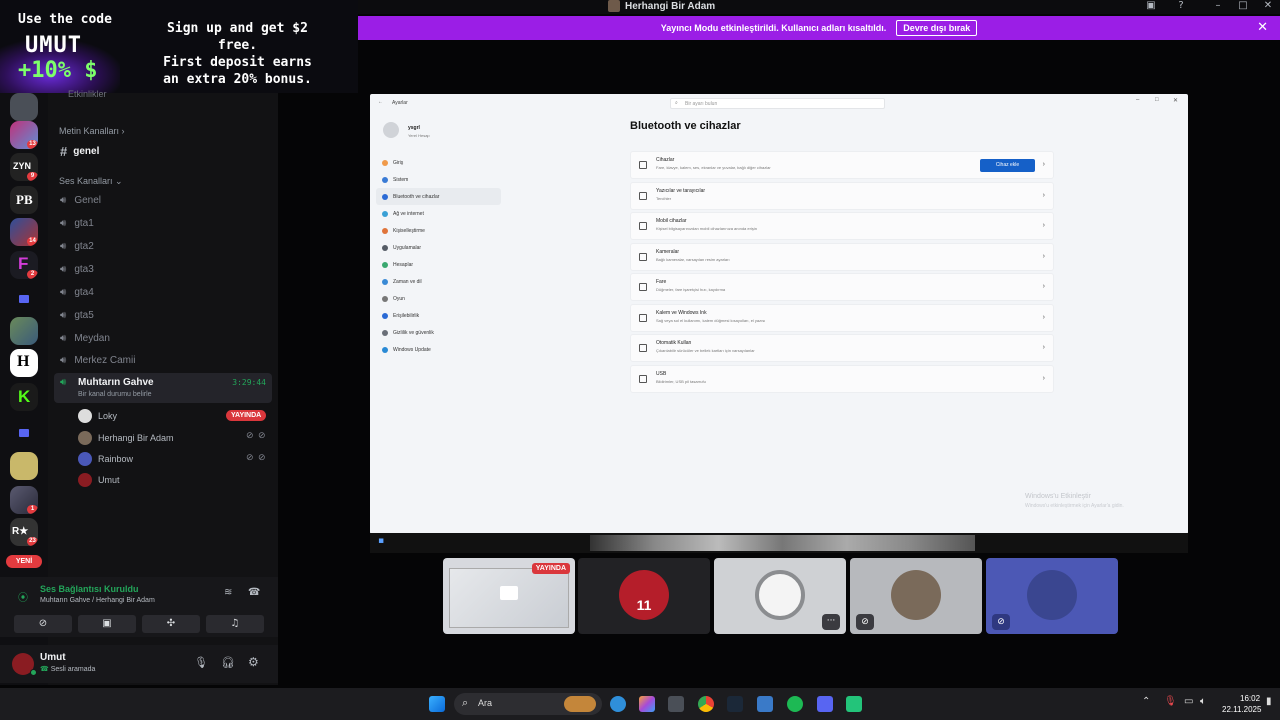 The image size is (1280, 720). What do you see at coordinates (43, 624) in the screenshot?
I see `camera-button: ⊘` at bounding box center [43, 624].